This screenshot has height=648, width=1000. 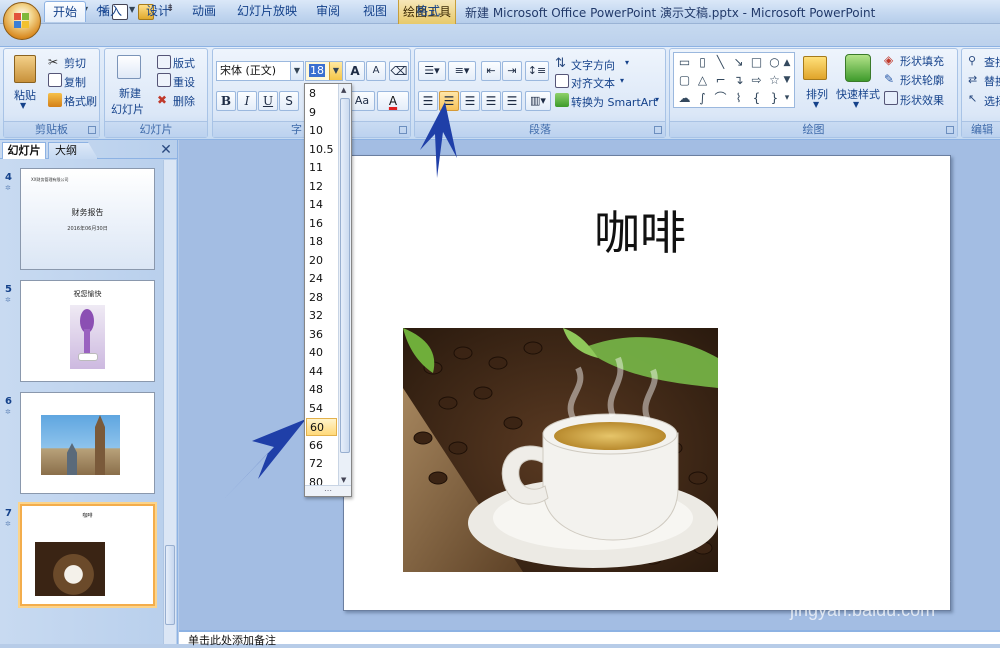 I want to click on smartart-dropdown-icon: ▾, so click(x=657, y=99).